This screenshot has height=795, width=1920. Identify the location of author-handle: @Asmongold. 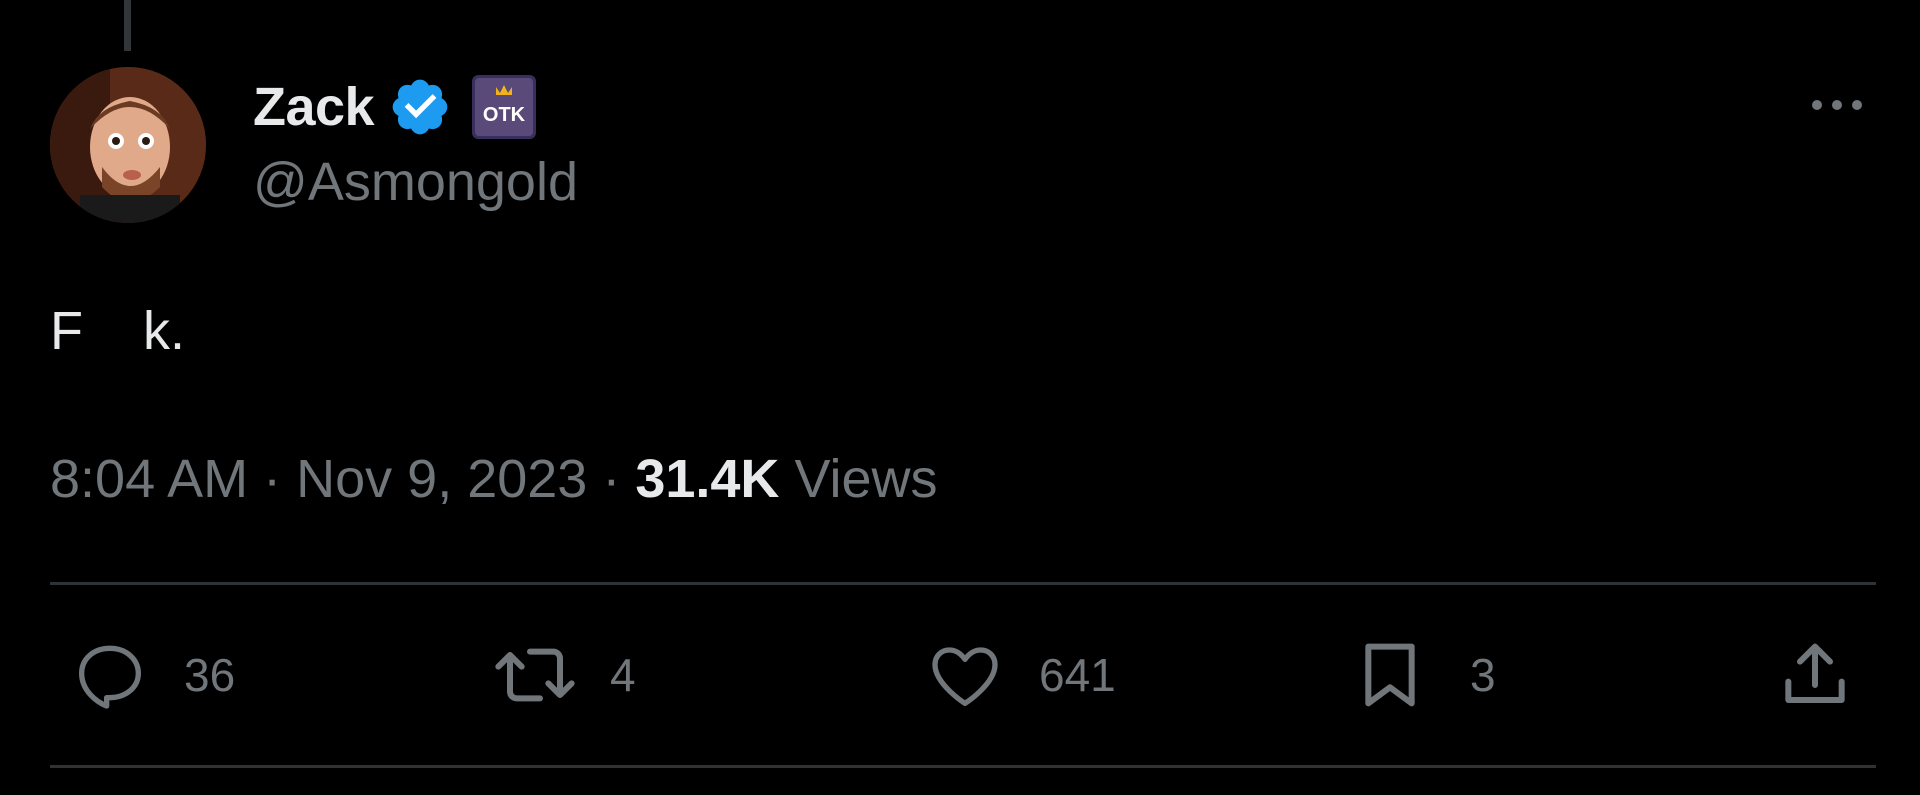
(415, 182).